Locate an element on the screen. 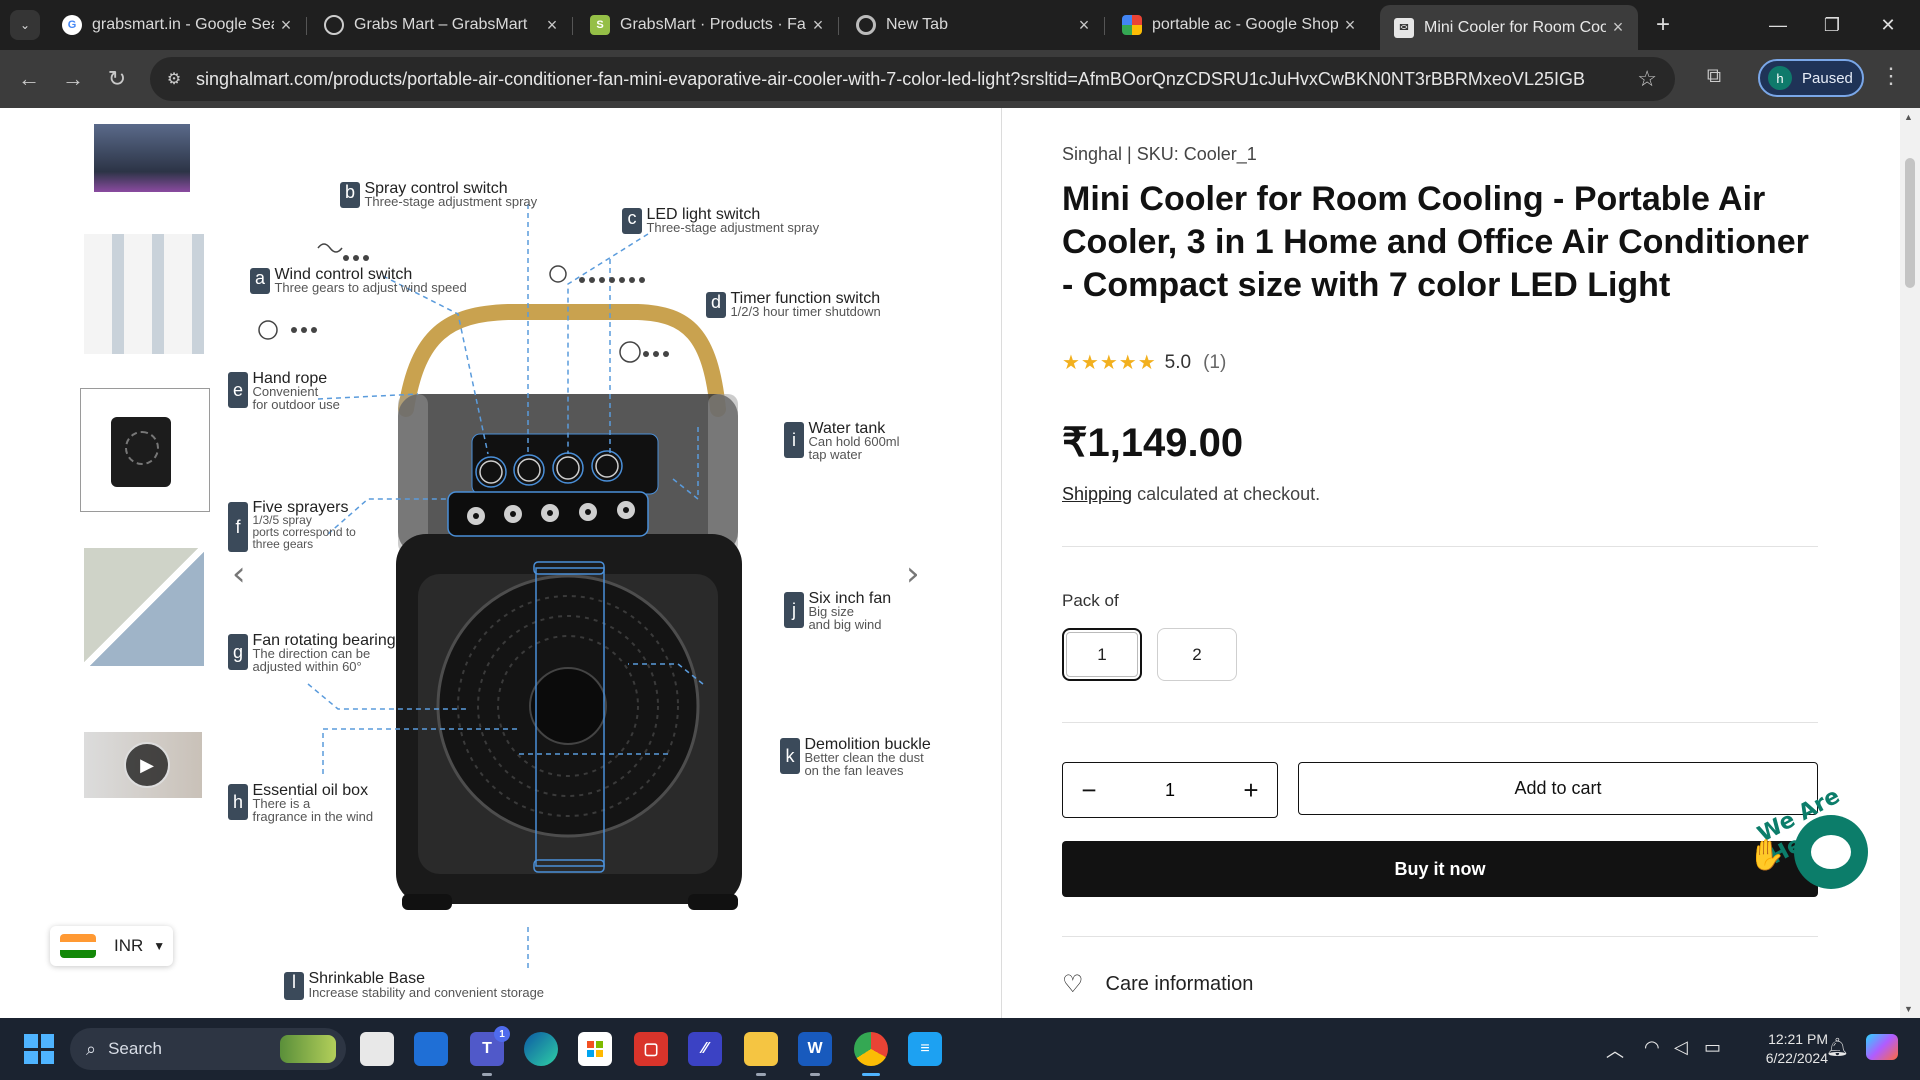  quantity-value: 1 is located at coordinates (1170, 790).